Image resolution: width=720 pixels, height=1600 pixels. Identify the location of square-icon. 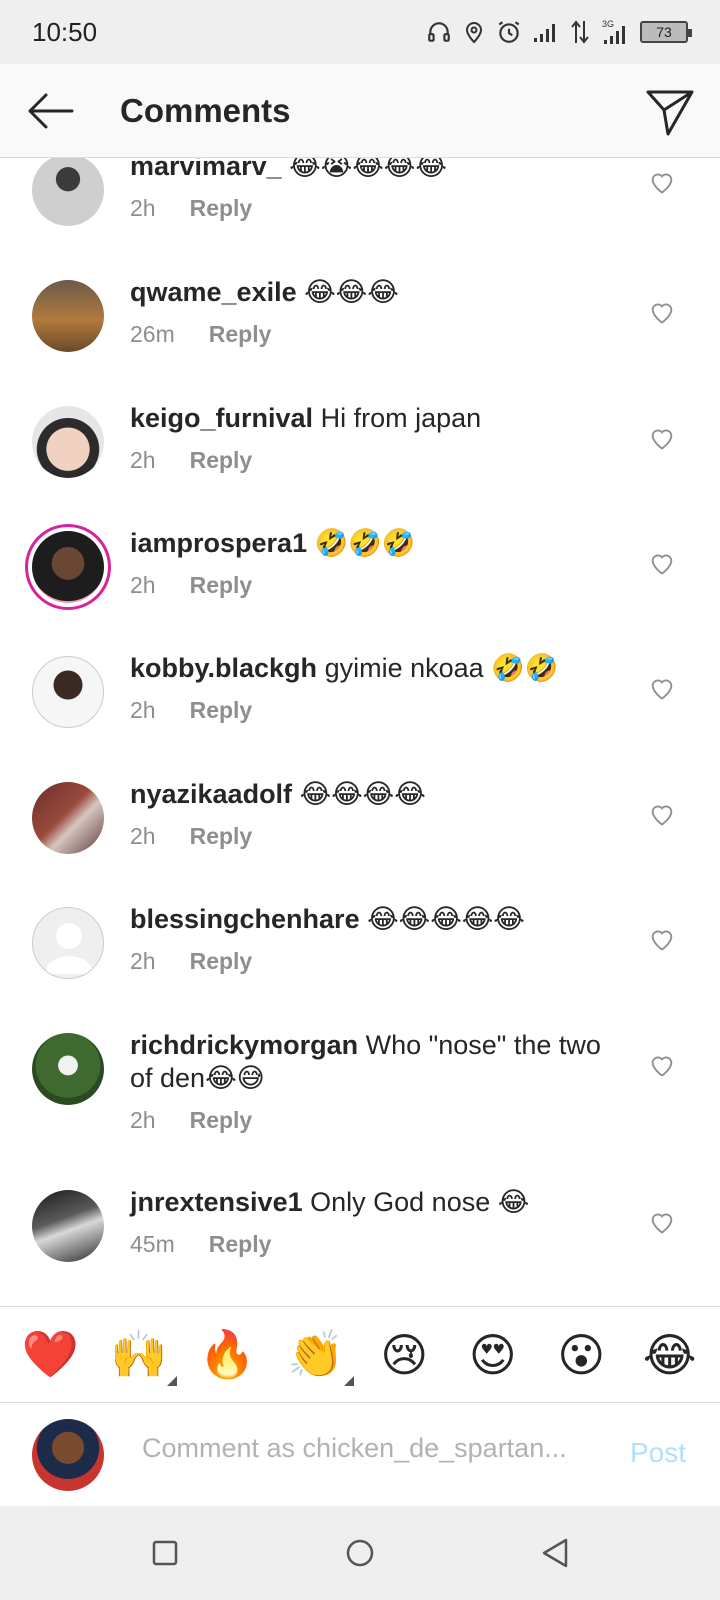
(165, 1553).